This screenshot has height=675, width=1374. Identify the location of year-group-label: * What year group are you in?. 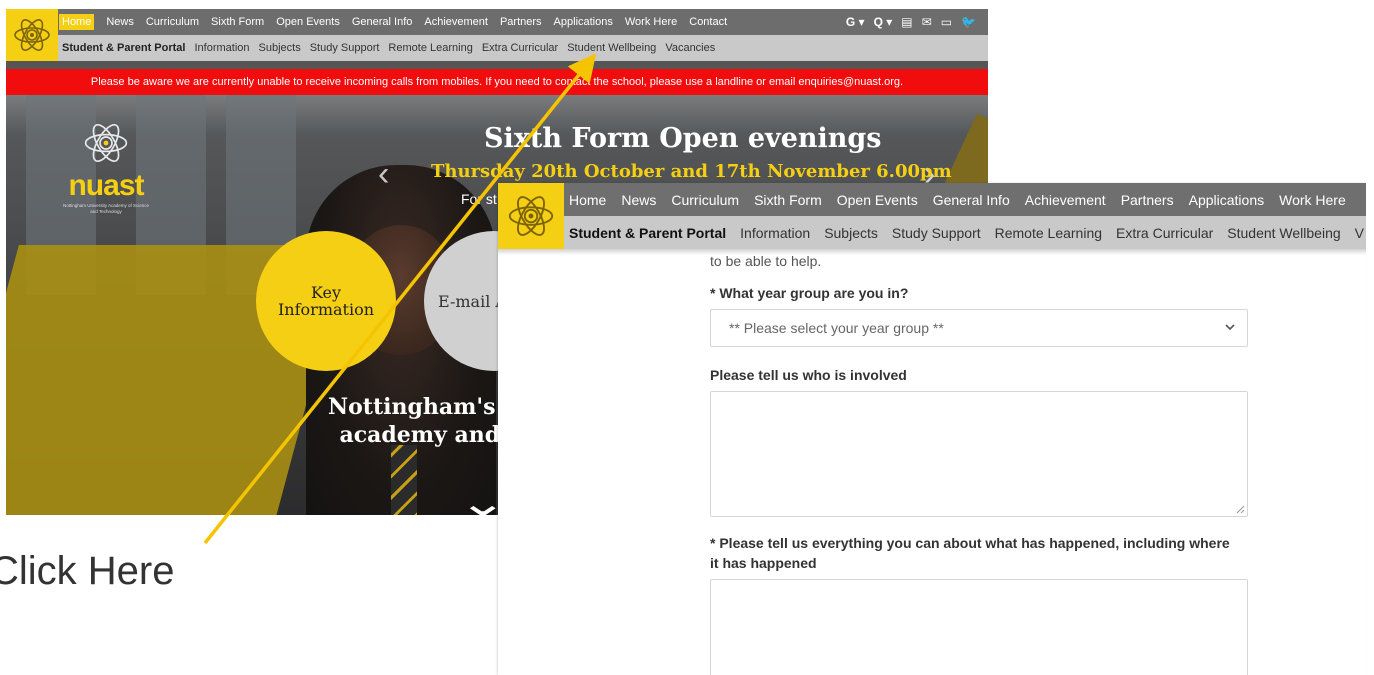
(809, 293).